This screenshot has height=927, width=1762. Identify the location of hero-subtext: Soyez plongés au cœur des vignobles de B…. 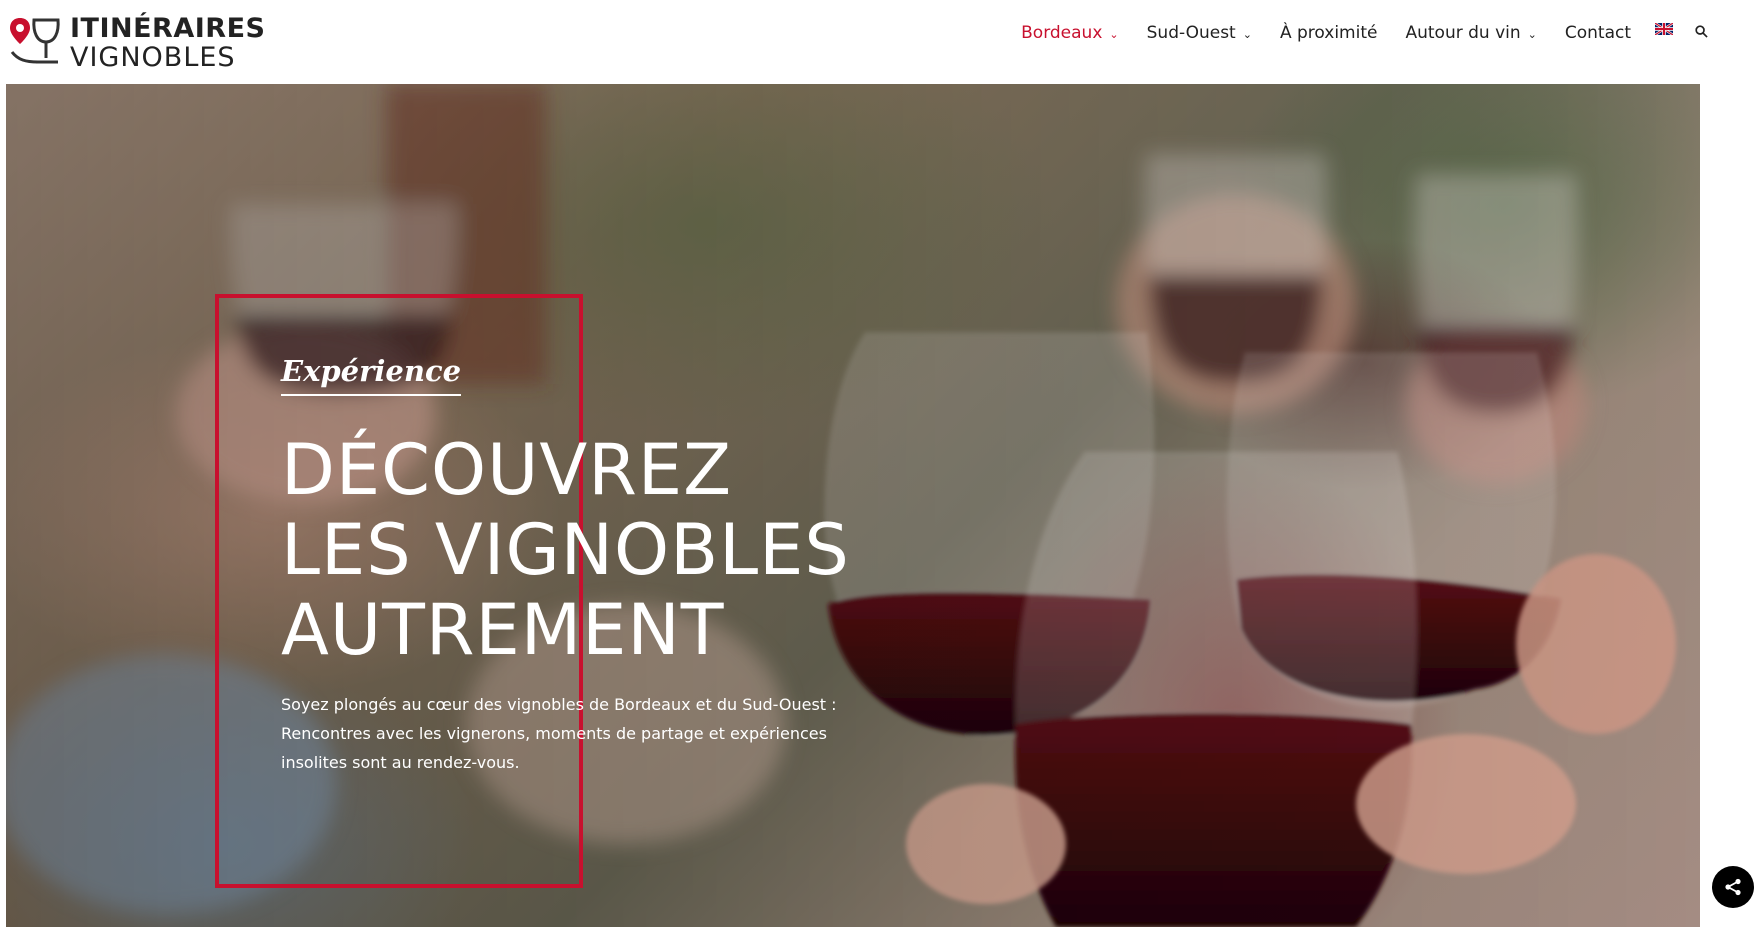
(559, 733).